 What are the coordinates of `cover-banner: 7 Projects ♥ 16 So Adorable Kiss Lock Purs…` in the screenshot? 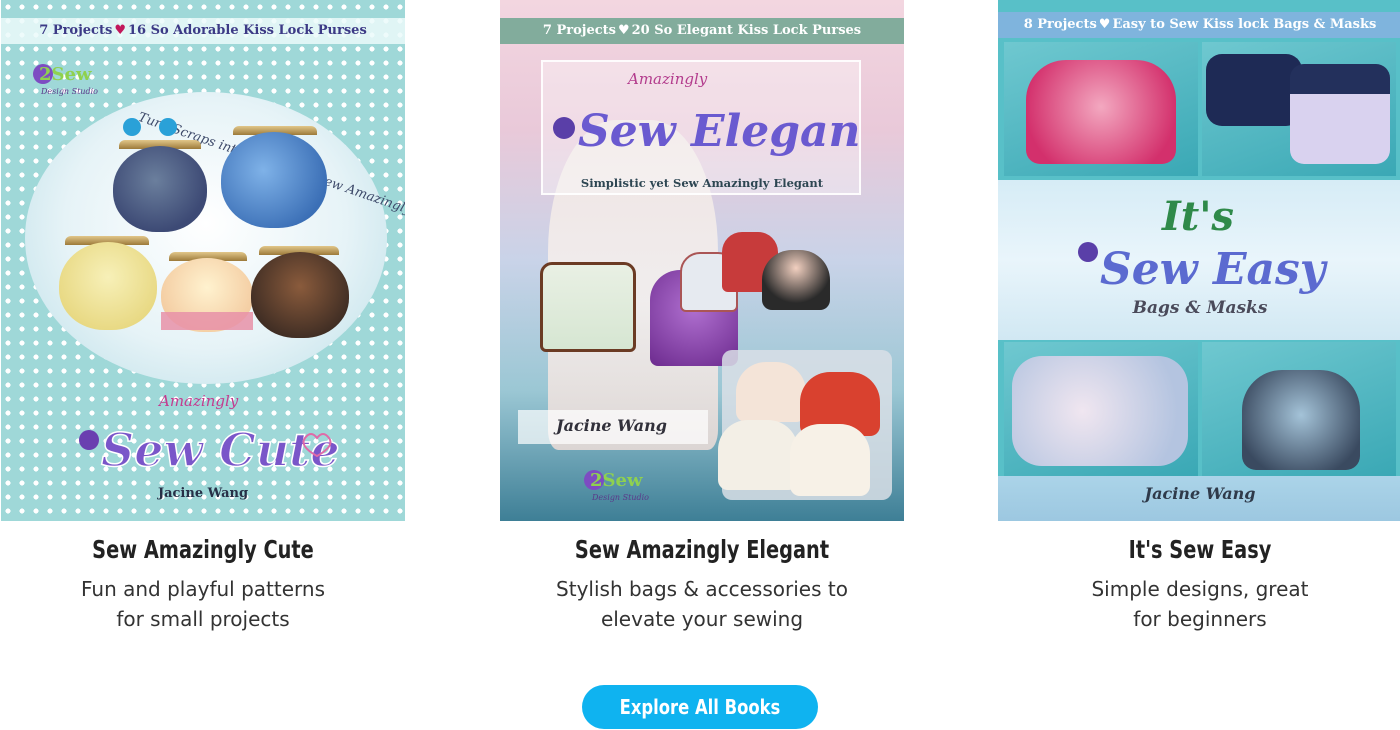 It's located at (203, 31).